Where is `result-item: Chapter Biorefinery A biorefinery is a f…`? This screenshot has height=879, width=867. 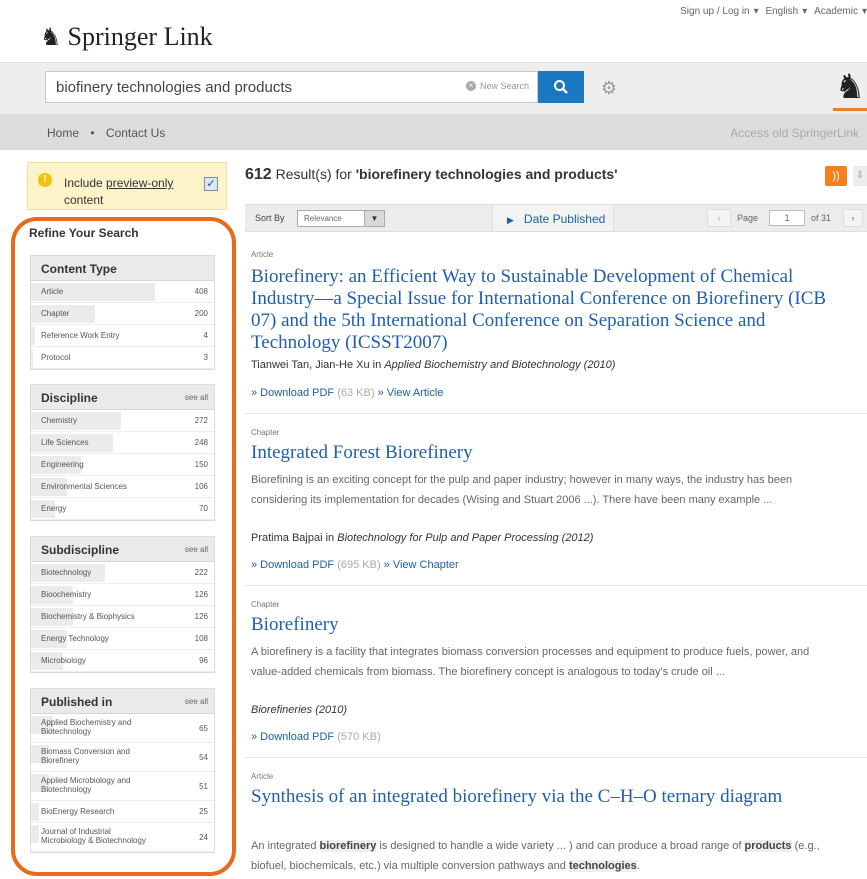 result-item: Chapter Biorefinery A biorefinery is a f… is located at coordinates (556, 672).